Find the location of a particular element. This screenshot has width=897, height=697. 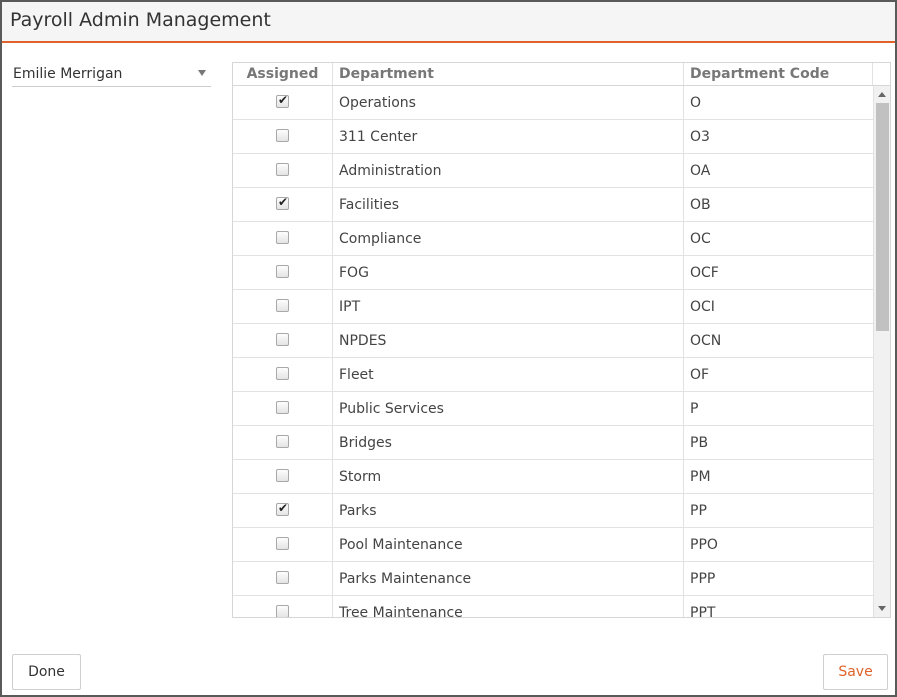

department-cell: Fleet is located at coordinates (508, 375).